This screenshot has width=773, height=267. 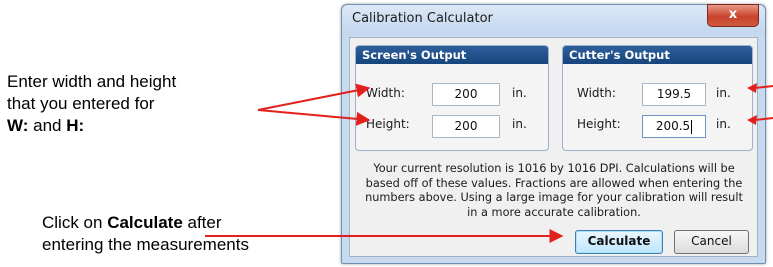 I want to click on close-button: x, so click(x=733, y=15).